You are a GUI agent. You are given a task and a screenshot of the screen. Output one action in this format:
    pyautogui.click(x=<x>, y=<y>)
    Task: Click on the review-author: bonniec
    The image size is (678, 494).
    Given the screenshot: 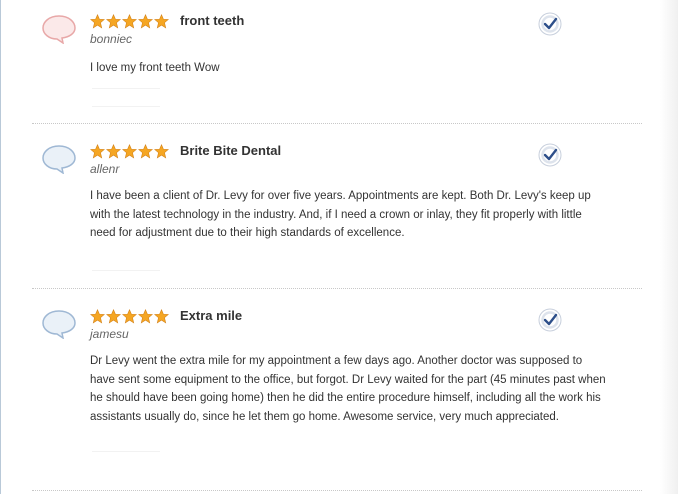 What is the action you would take?
    pyautogui.click(x=111, y=39)
    